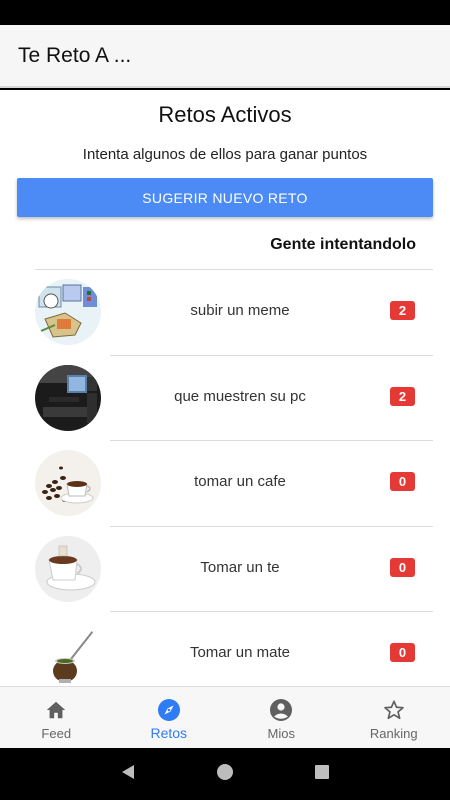 This screenshot has height=800, width=450. Describe the element at coordinates (128, 774) in the screenshot. I see `back-icon` at that location.